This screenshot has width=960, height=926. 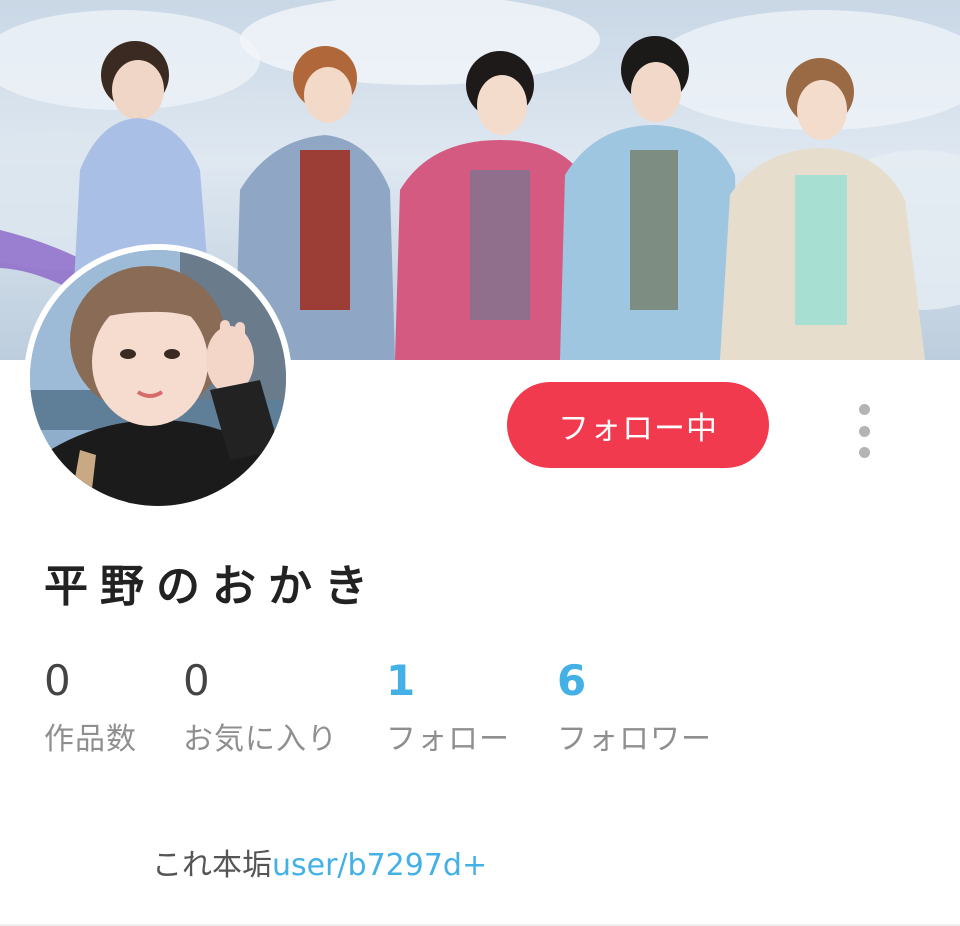 I want to click on stat-works: 0 作品数, so click(x=90, y=707).